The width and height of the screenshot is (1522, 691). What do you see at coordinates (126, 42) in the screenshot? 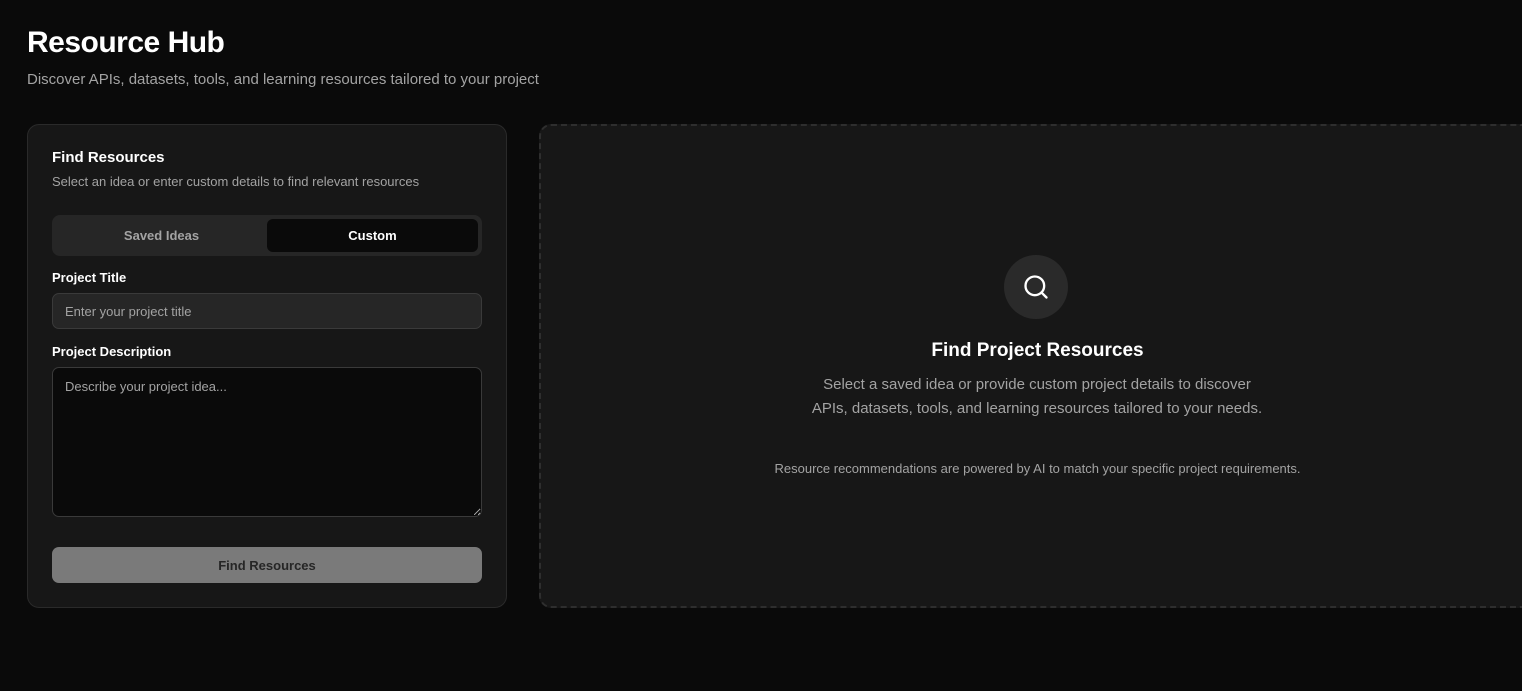
I see `page-title: Resource Hub` at bounding box center [126, 42].